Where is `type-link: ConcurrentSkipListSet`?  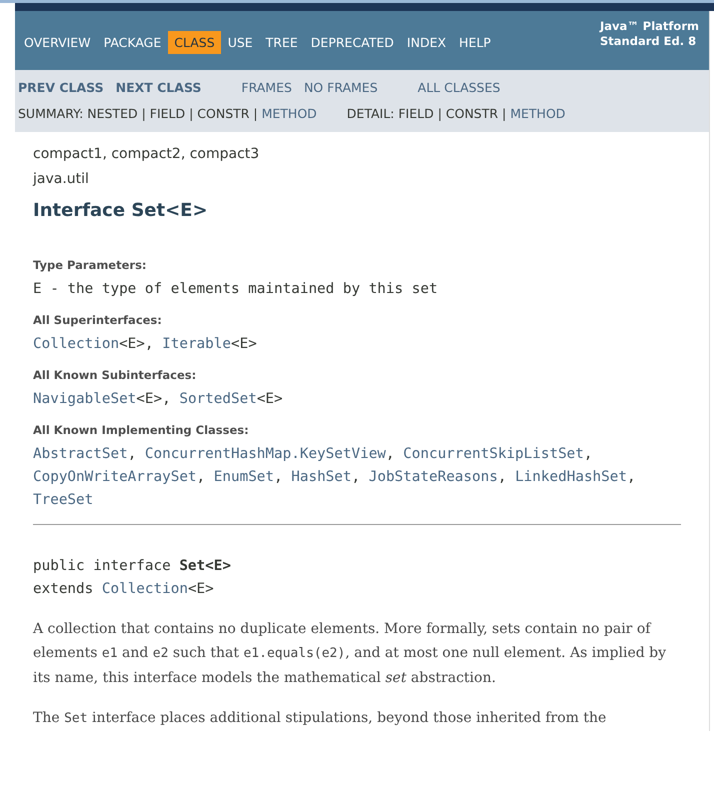 type-link: ConcurrentSkipListSet is located at coordinates (493, 454).